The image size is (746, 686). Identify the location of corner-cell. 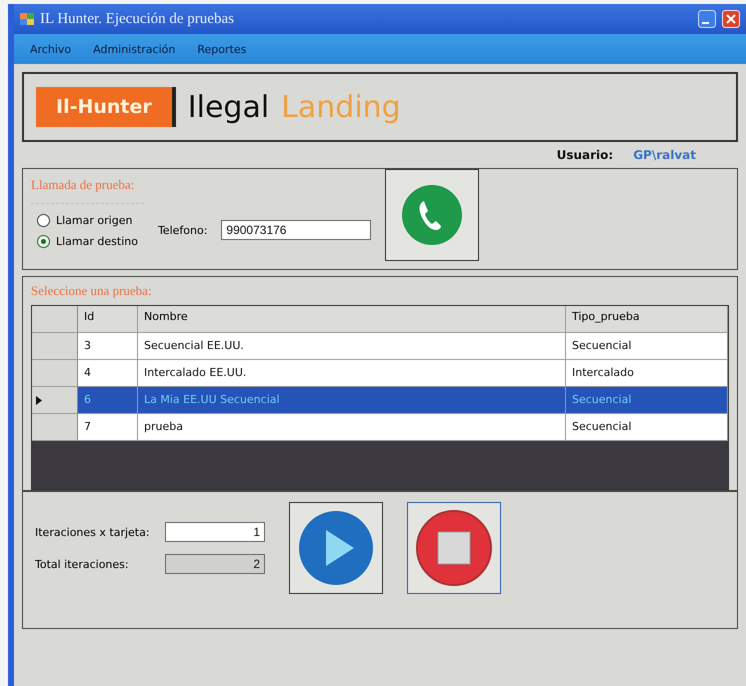
(55, 319).